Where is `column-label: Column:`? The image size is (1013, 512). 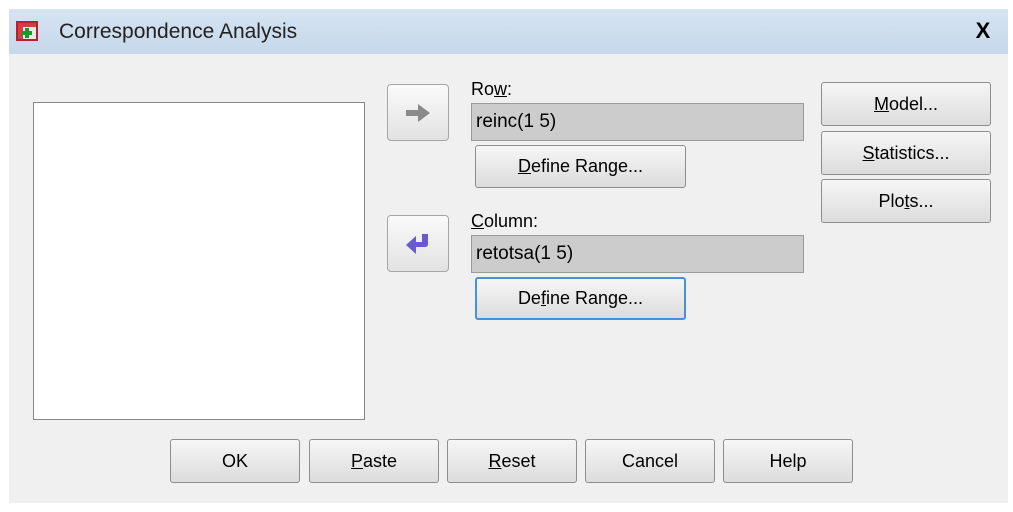 column-label: Column: is located at coordinates (504, 221).